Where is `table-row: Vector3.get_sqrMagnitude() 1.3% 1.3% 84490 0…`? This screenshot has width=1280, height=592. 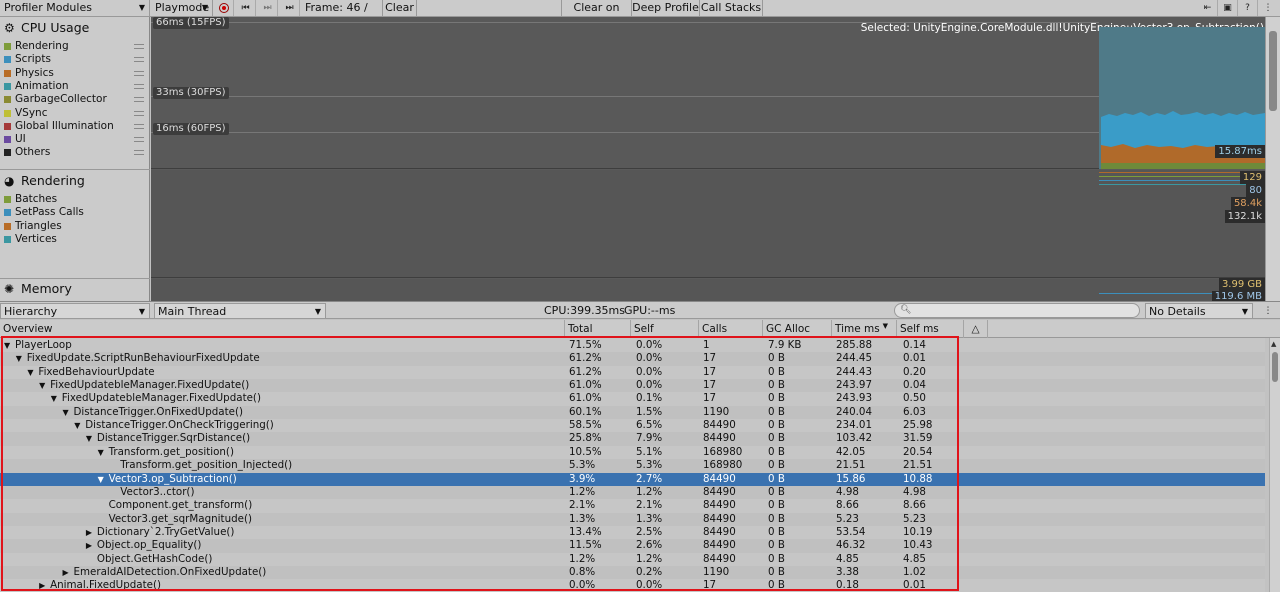
table-row: Vector3.get_sqrMagnitude() 1.3% 1.3% 84490 0… is located at coordinates (632, 519).